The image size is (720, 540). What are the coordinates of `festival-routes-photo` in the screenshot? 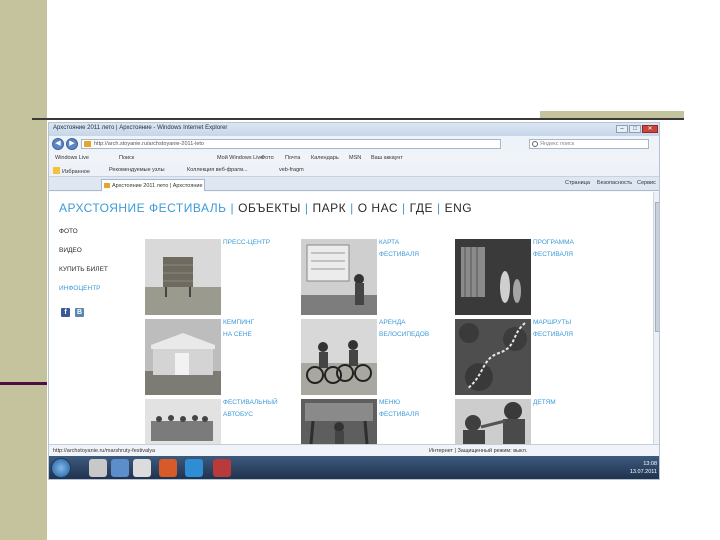 It's located at (493, 357).